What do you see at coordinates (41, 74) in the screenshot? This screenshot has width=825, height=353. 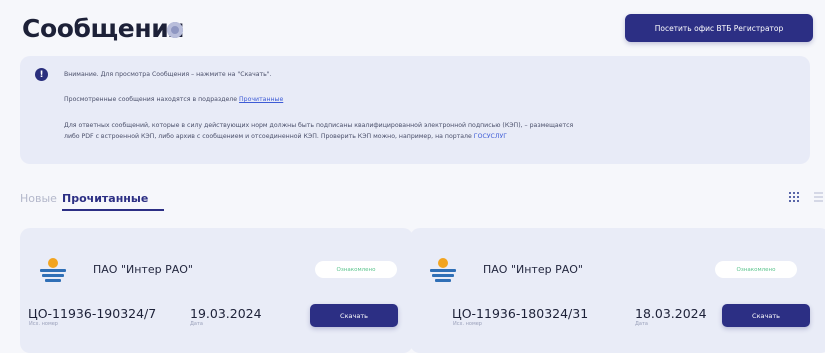 I see `info-icon: !` at bounding box center [41, 74].